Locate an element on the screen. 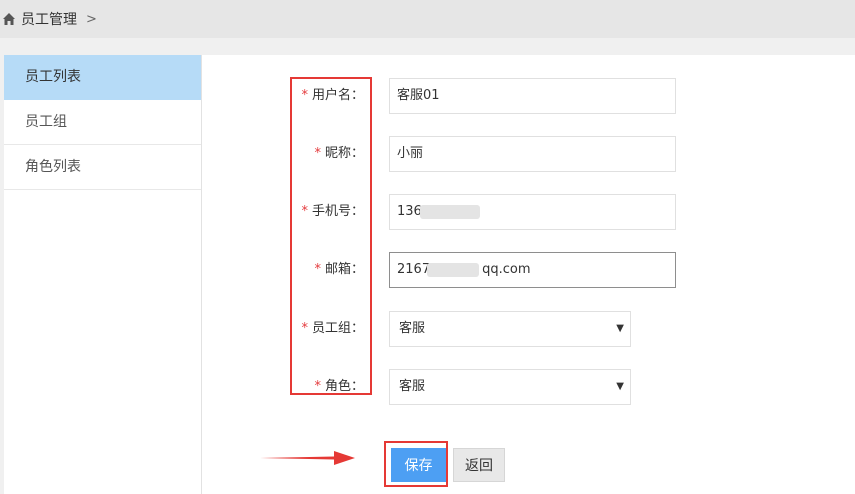  chevron-right-icon: > is located at coordinates (91, 19).